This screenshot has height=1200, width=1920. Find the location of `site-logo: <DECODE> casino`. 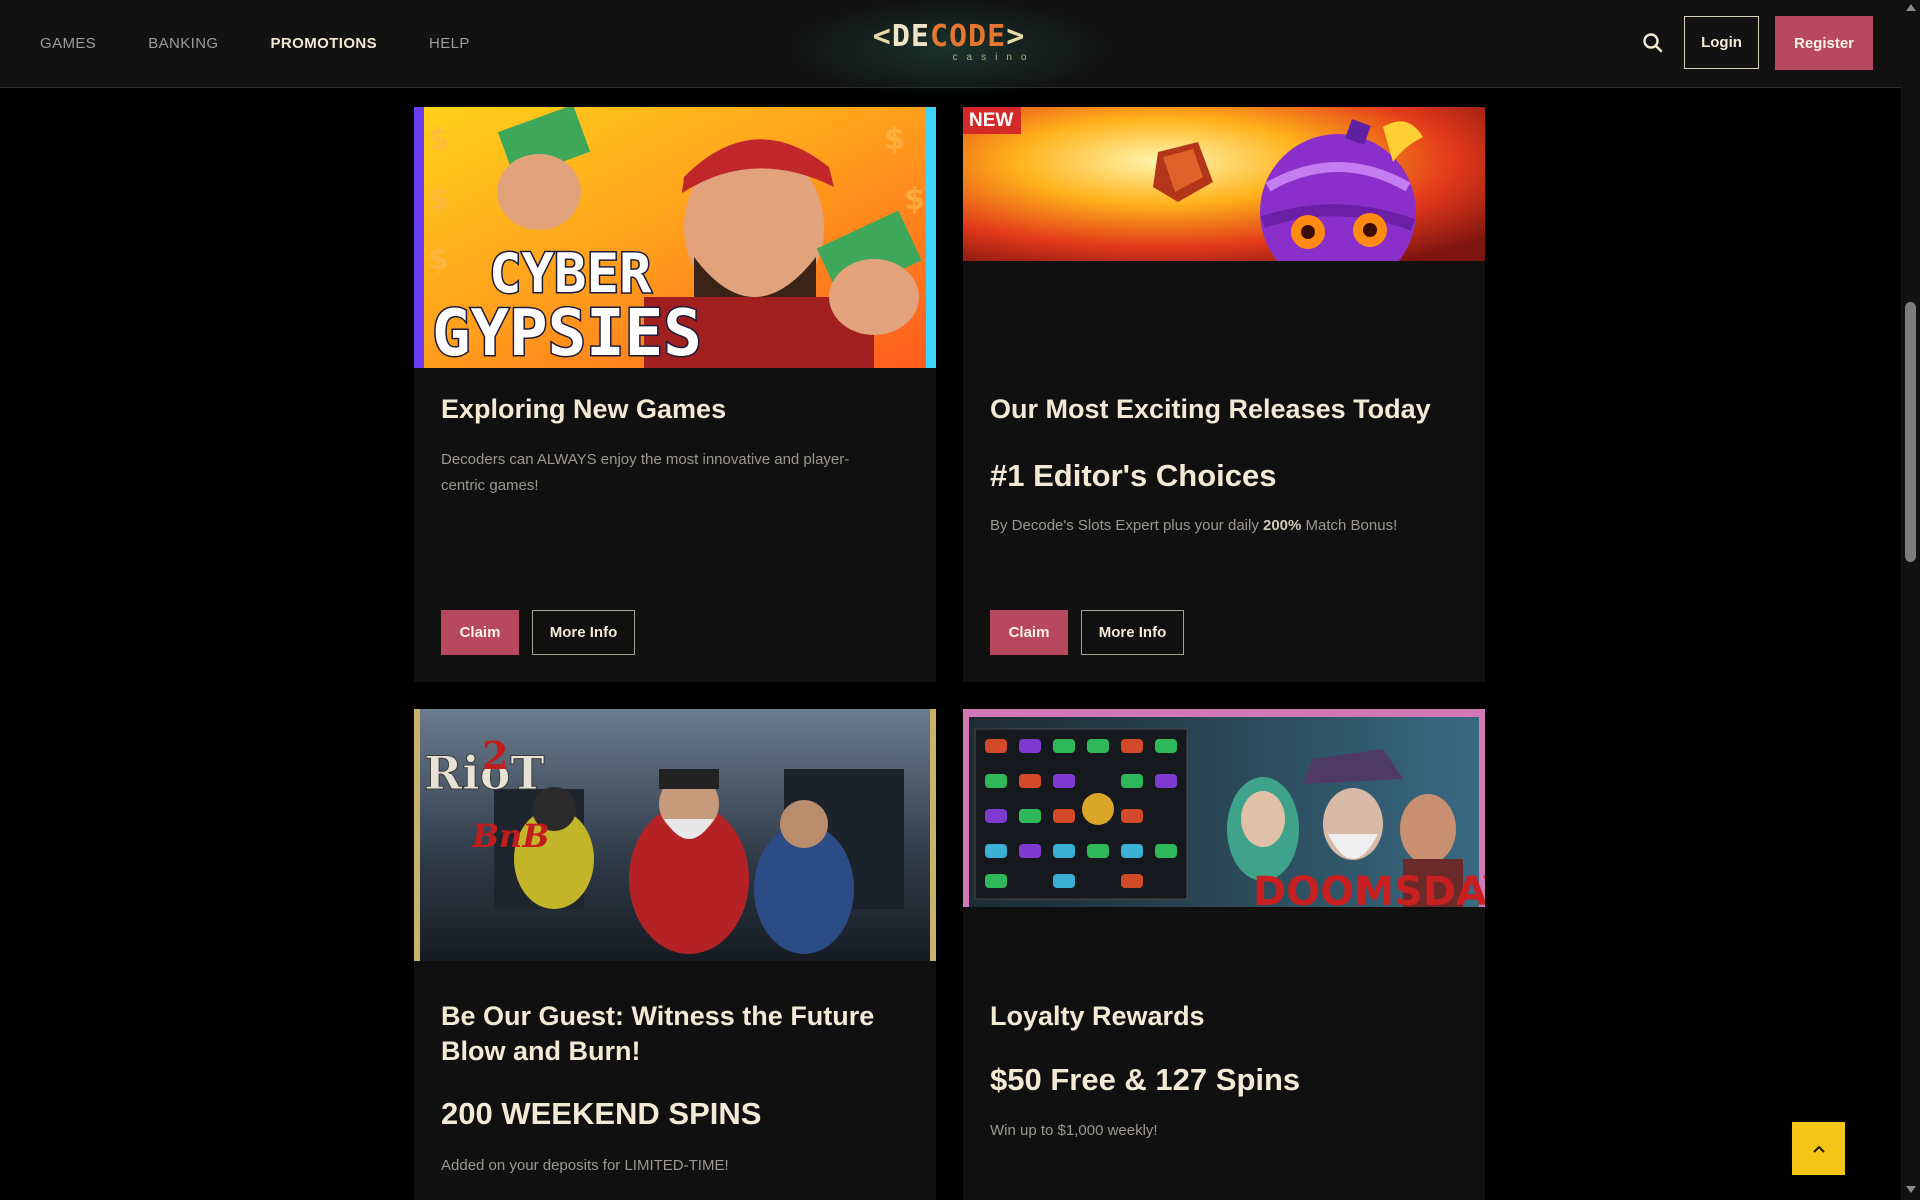

site-logo: <DECODE> casino is located at coordinates (949, 52).